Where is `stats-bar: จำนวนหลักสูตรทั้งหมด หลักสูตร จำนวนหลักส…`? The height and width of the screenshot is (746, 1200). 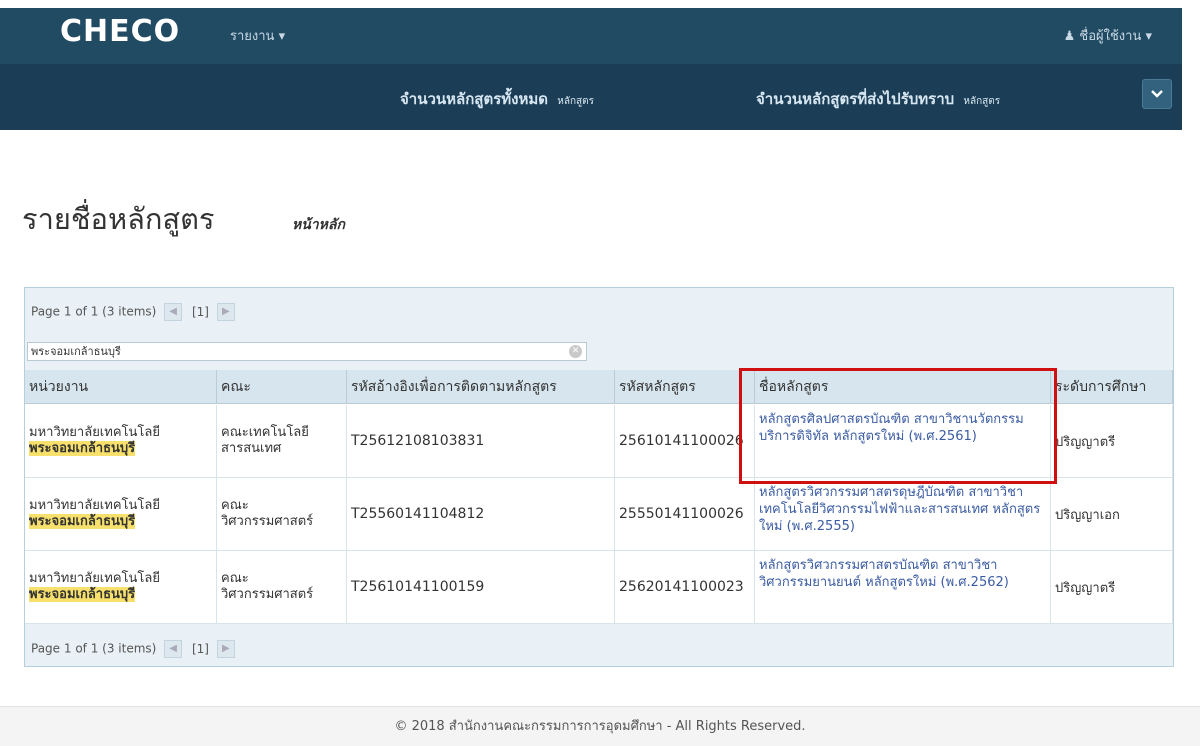 stats-bar: จำนวนหลักสูตรทั้งหมด หลักสูตร จำนวนหลักส… is located at coordinates (591, 97).